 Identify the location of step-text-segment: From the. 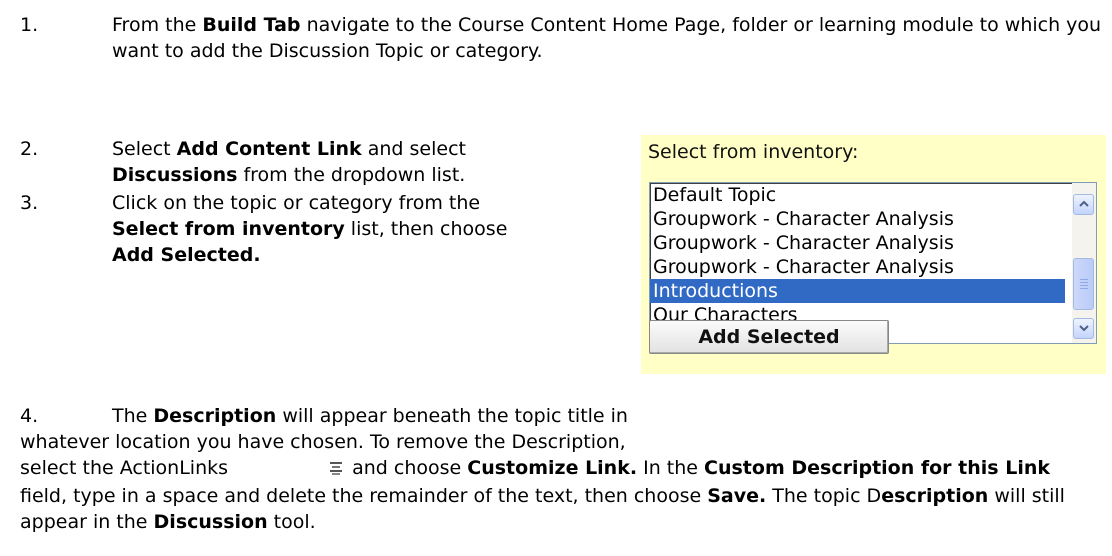
(157, 25).